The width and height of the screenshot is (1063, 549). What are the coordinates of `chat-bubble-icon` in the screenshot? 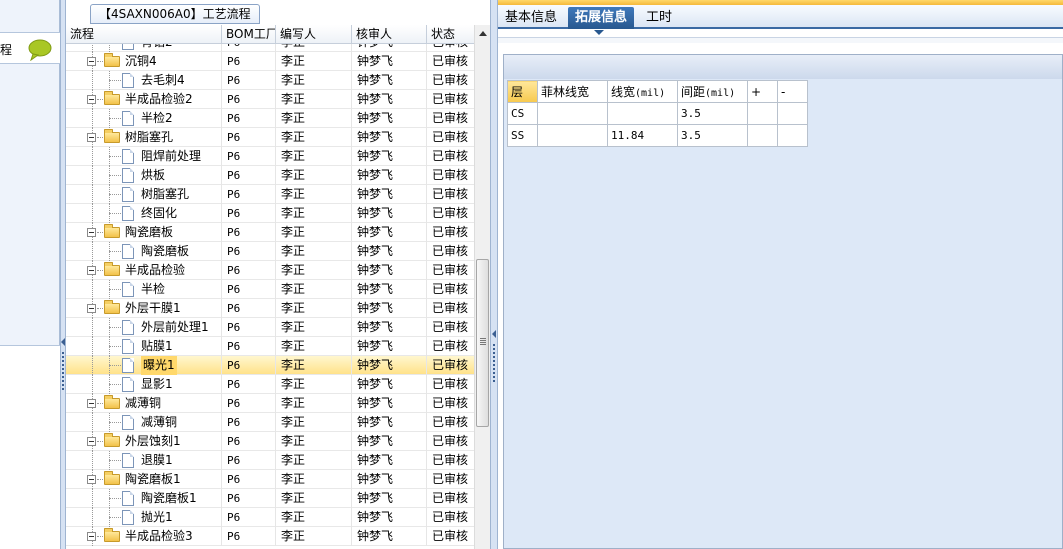 It's located at (40, 50).